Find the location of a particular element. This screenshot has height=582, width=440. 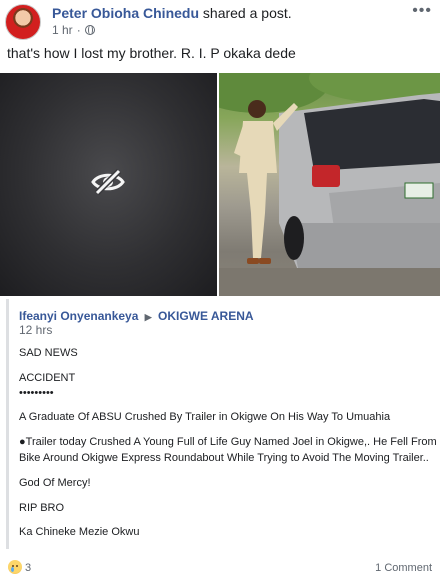

shared-line: RIP BRO is located at coordinates (42, 508).